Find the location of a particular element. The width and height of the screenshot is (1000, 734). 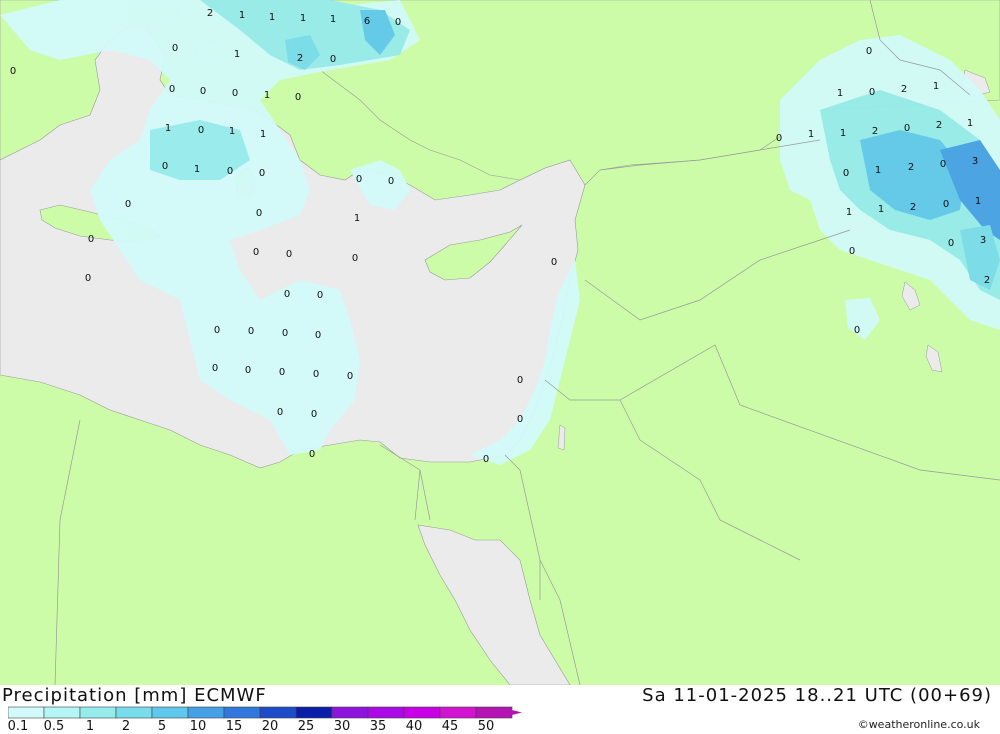

credit-text: ©weatheronline.co.uk is located at coordinates (919, 724).